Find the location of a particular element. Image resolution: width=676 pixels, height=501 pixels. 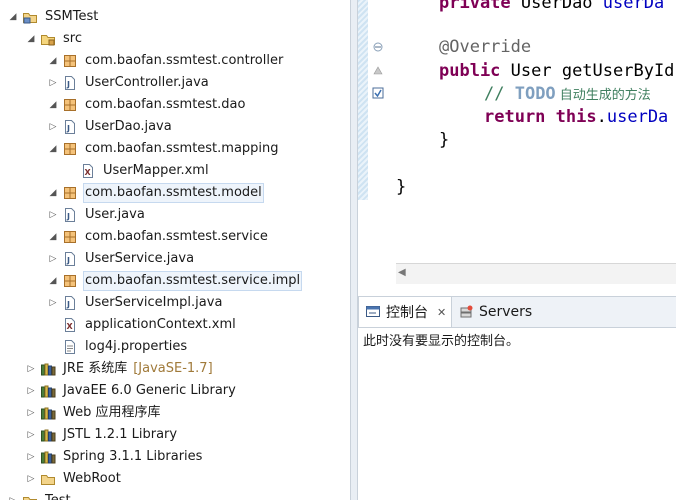

override-marker-icon is located at coordinates (378, 70).